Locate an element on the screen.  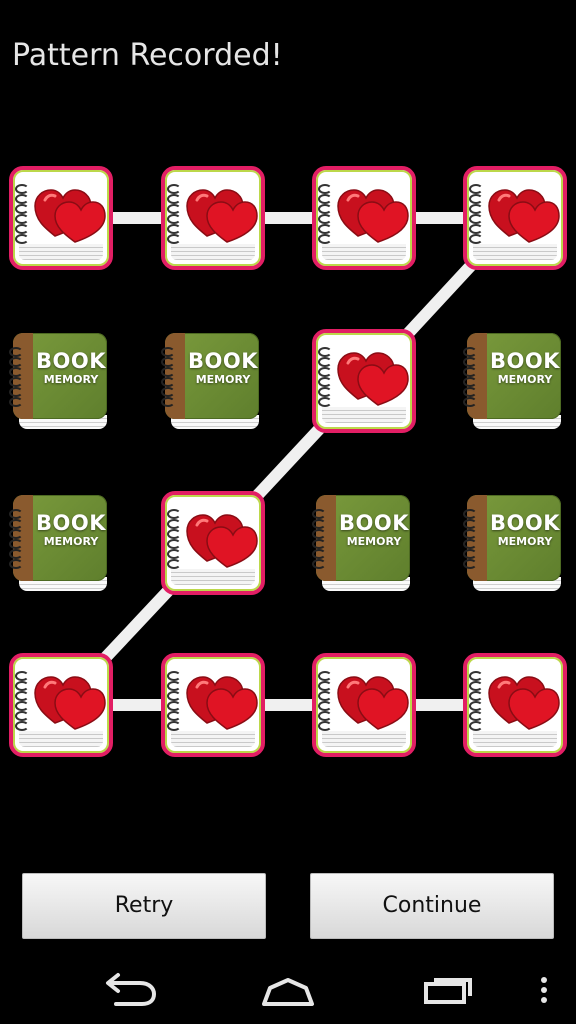
back-icon is located at coordinates (129, 990).